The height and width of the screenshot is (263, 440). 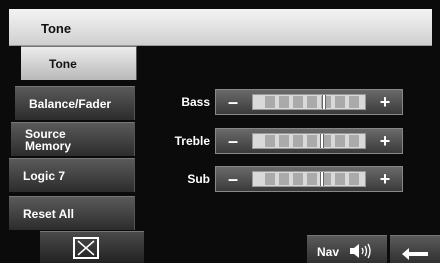 I want to click on treble-slider: – +, so click(x=309, y=141).